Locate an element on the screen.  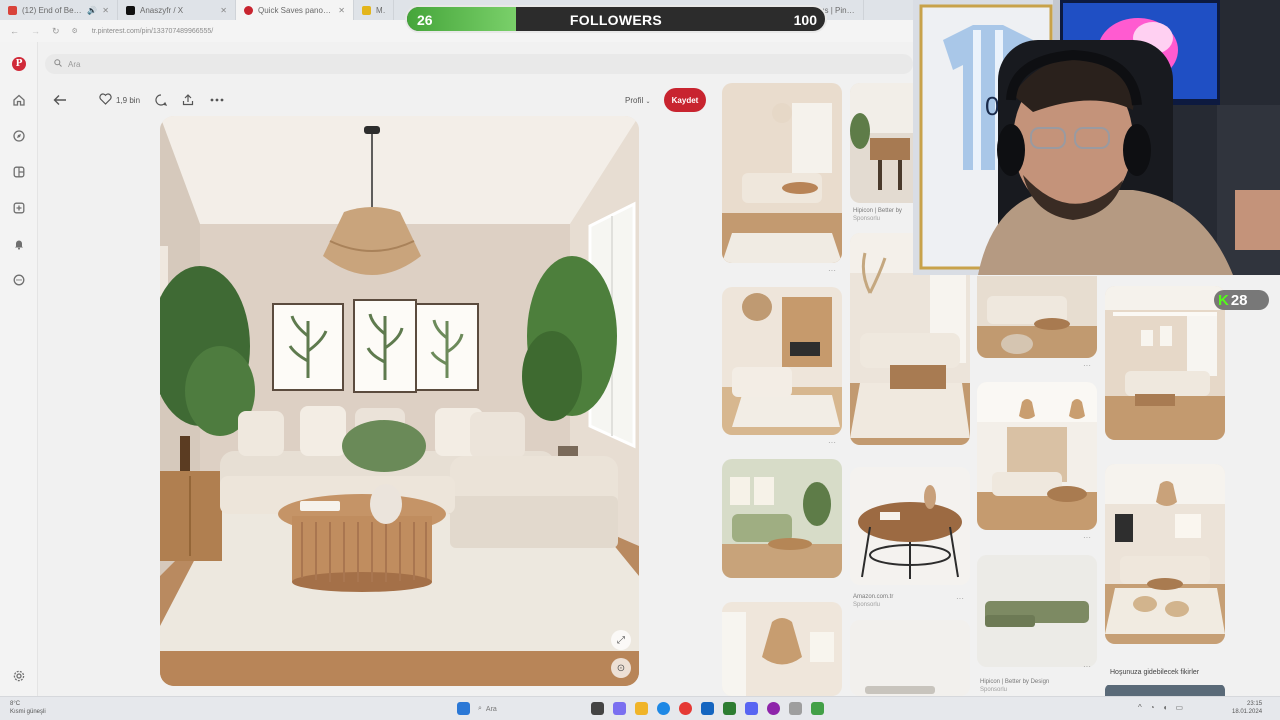
pinterest-logo-icon: P is located at coordinates (19, 64).